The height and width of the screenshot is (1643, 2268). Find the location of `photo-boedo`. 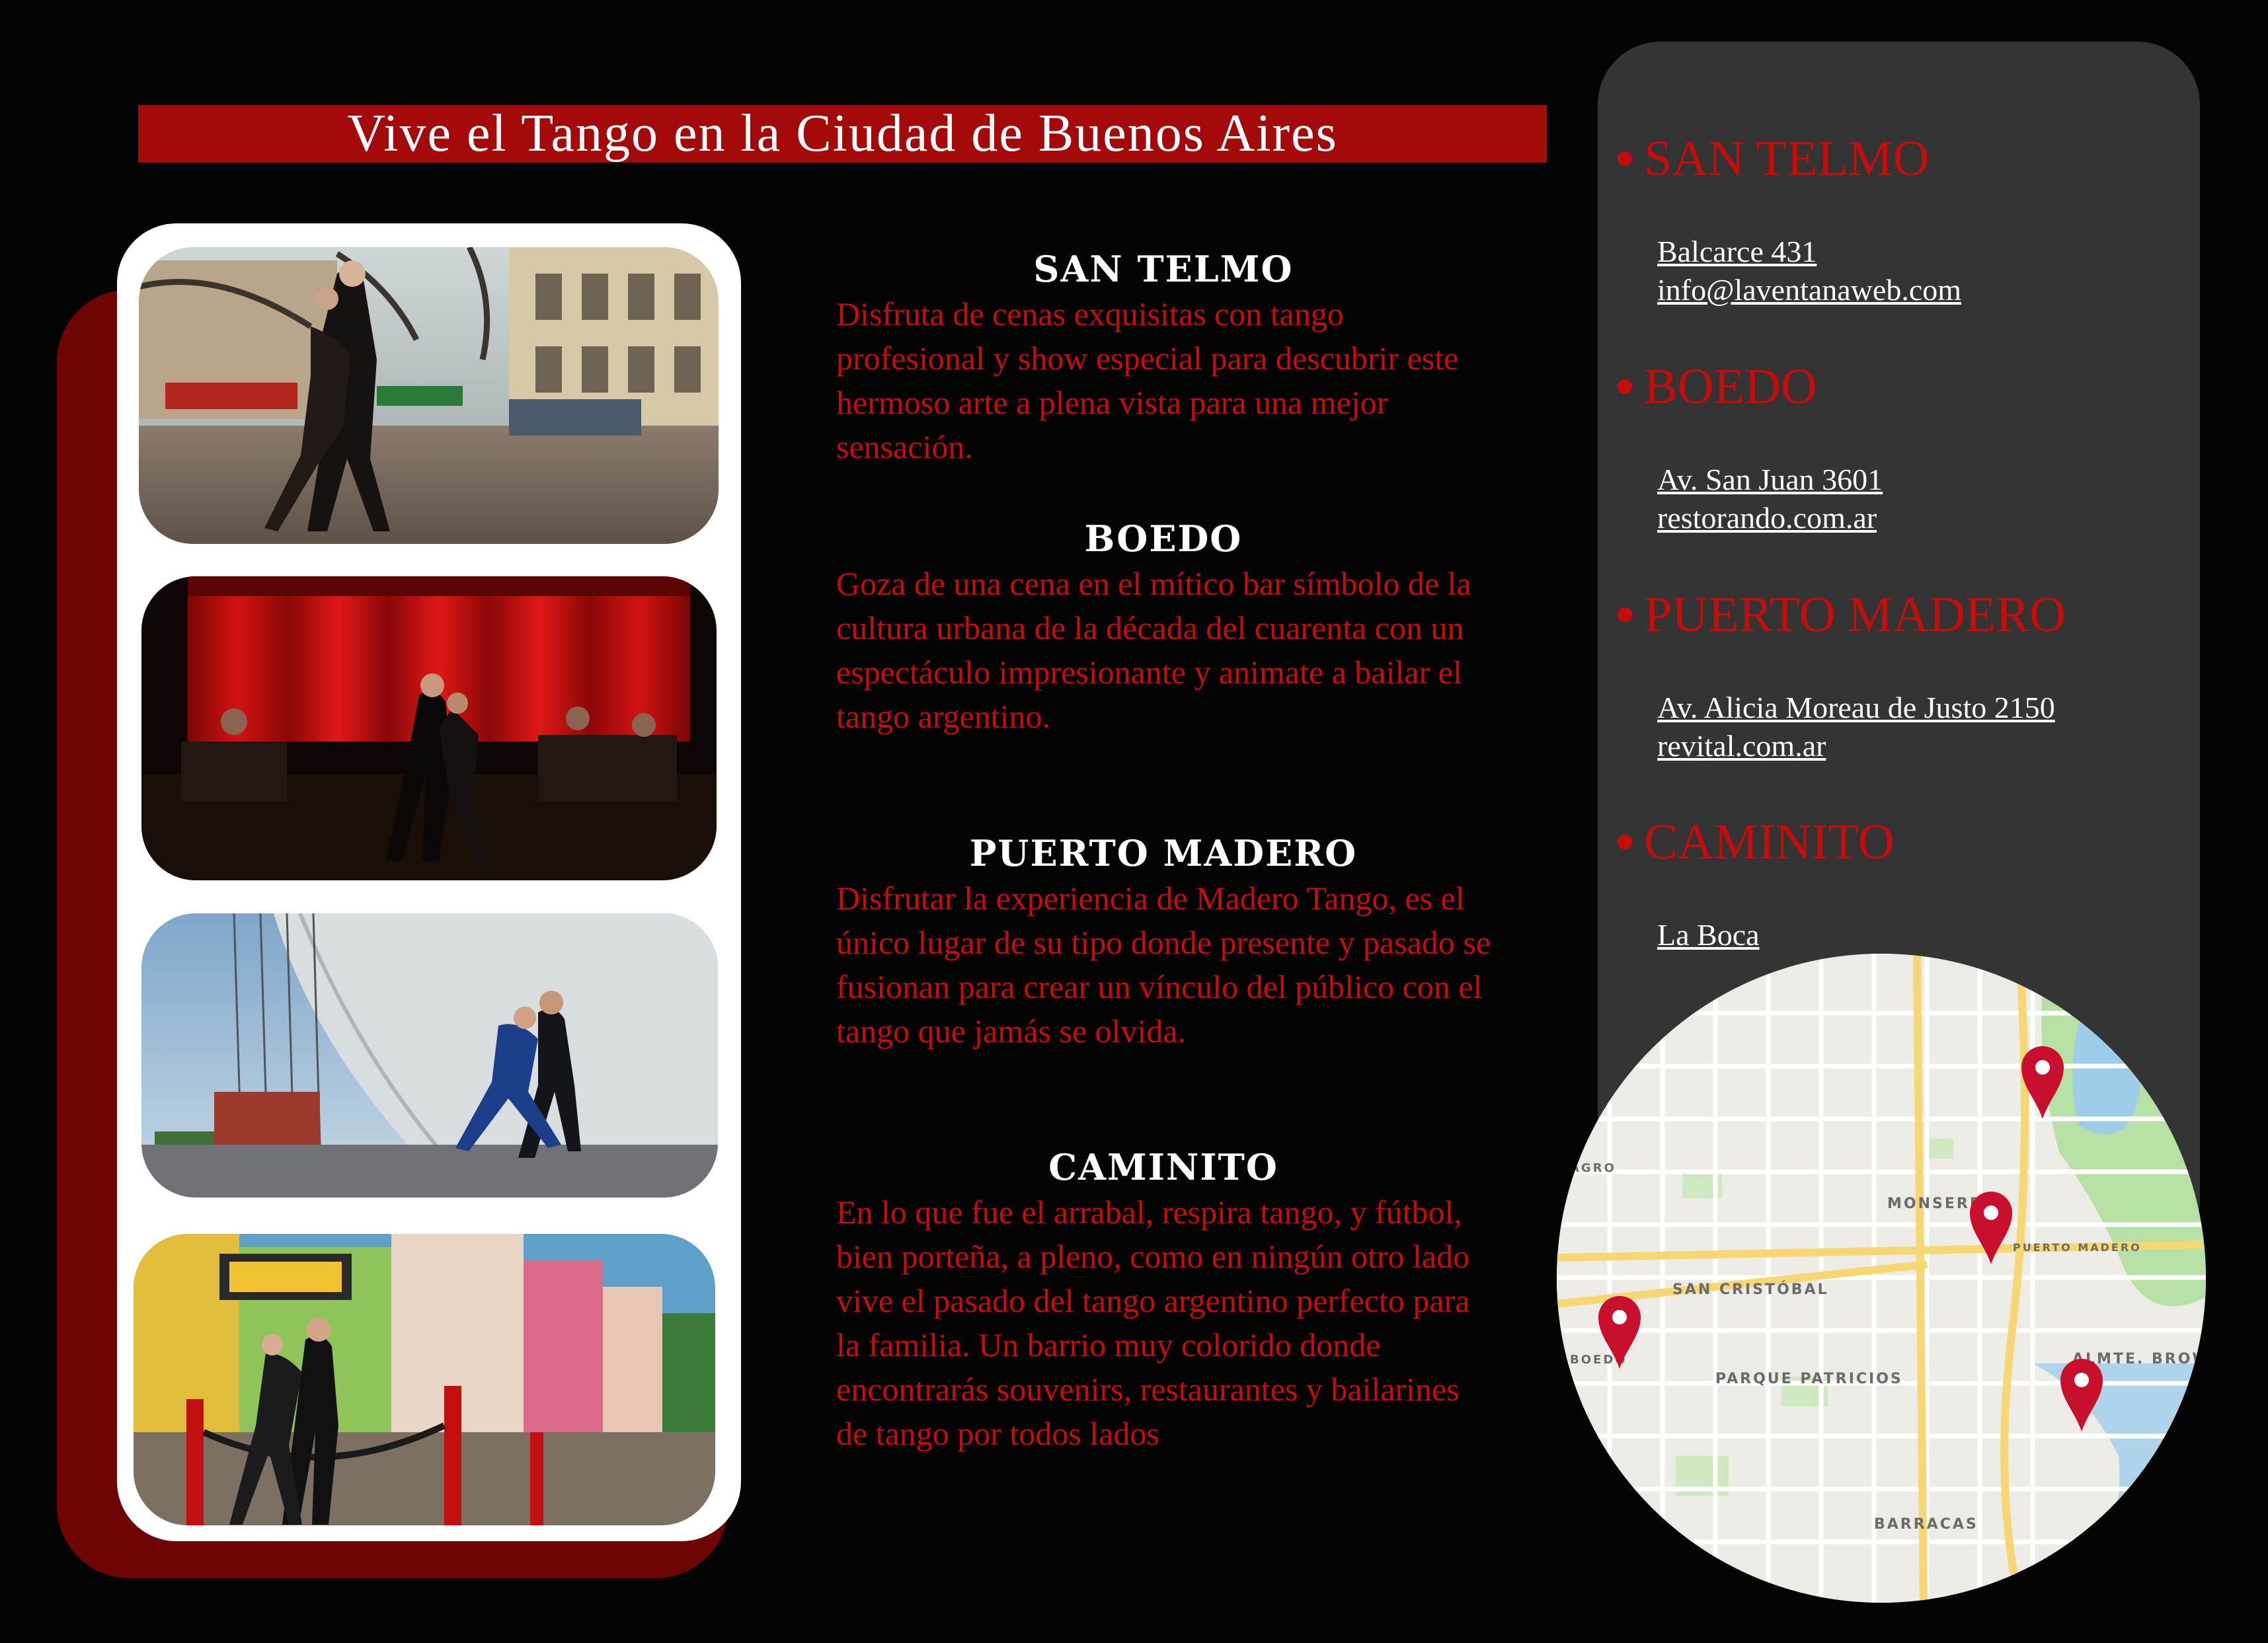

photo-boedo is located at coordinates (429, 728).